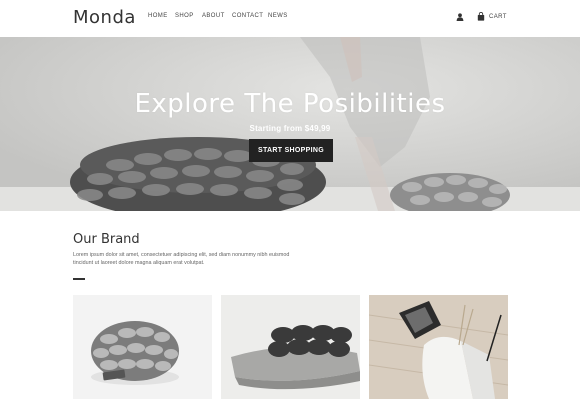  What do you see at coordinates (106, 239) in the screenshot?
I see `brand-heading: Our Brand` at bounding box center [106, 239].